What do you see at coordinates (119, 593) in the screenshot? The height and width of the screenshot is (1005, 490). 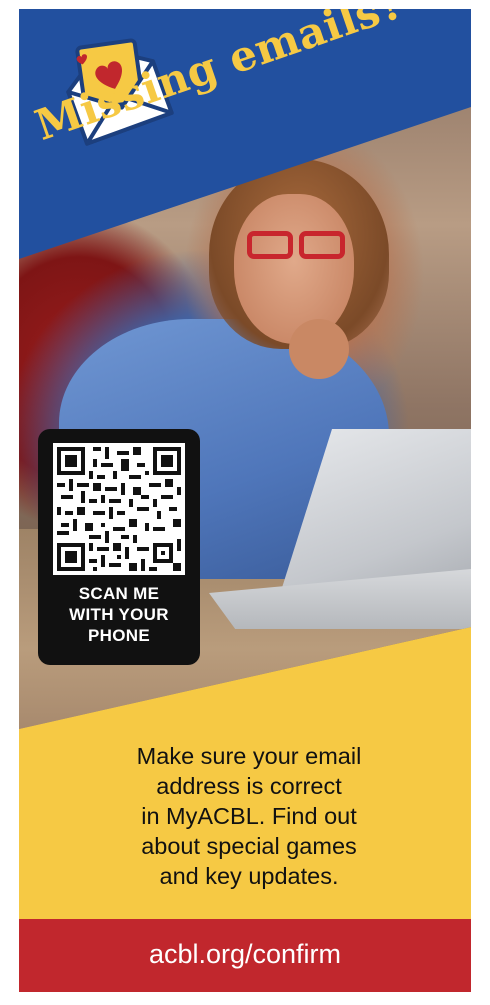 I see `qr-caption-line: SCAN ME` at bounding box center [119, 593].